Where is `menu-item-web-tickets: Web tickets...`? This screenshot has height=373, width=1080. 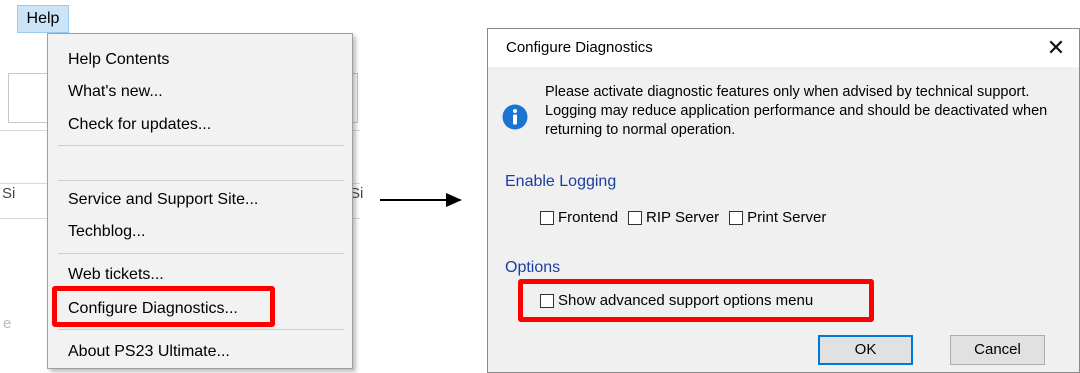
menu-item-web-tickets: Web tickets... is located at coordinates (200, 275).